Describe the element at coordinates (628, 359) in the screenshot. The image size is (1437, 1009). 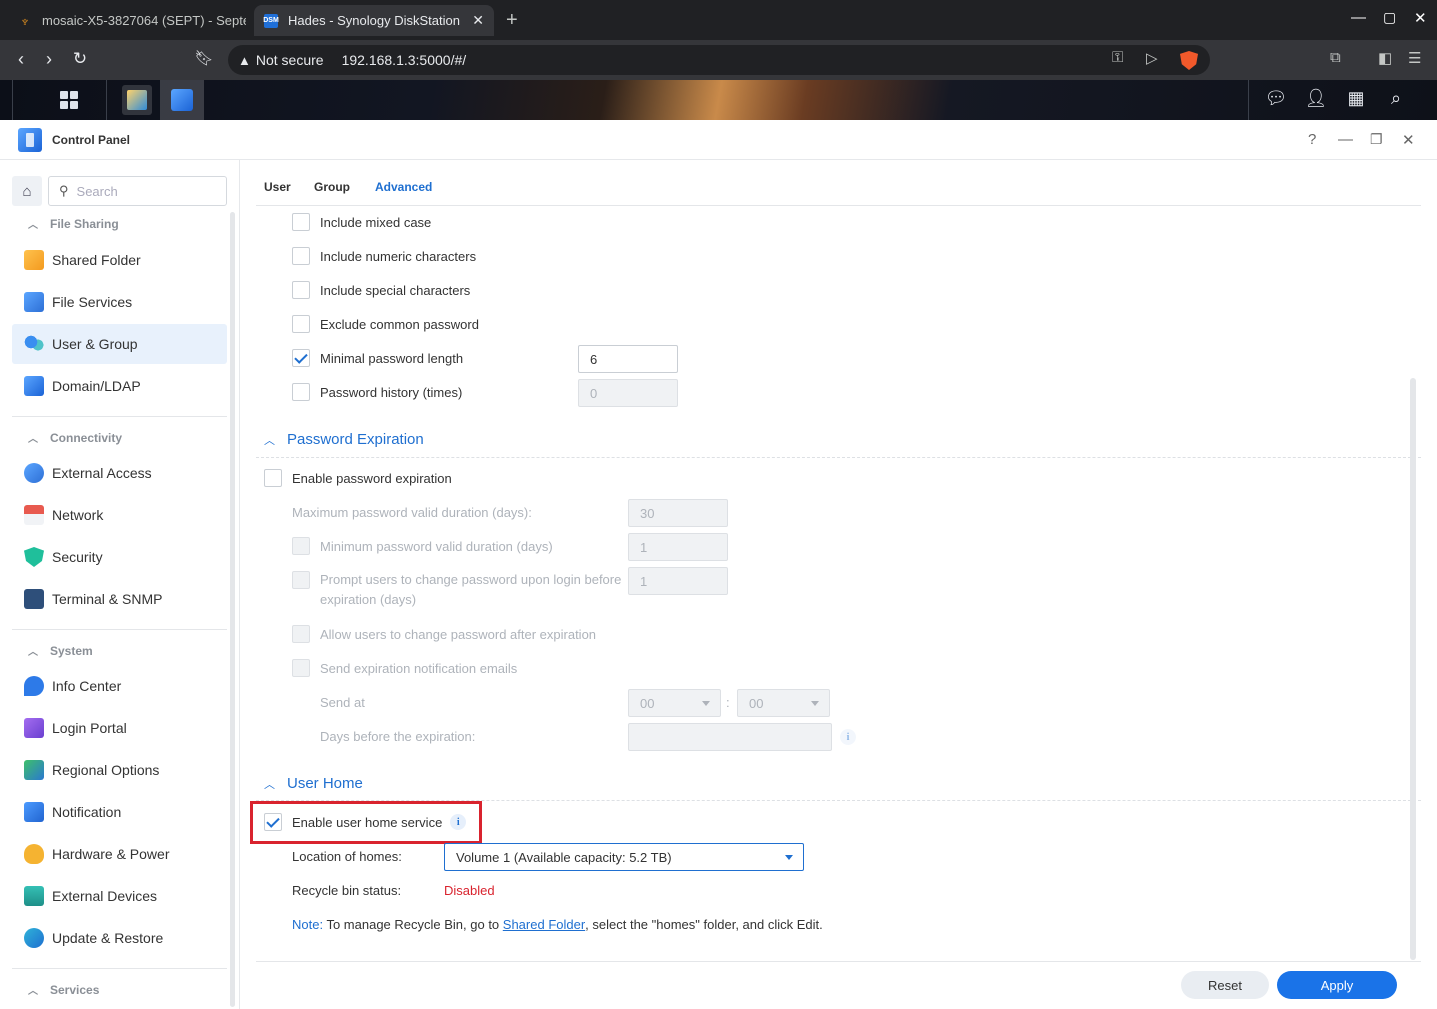
I see `min-length-input: 6` at that location.